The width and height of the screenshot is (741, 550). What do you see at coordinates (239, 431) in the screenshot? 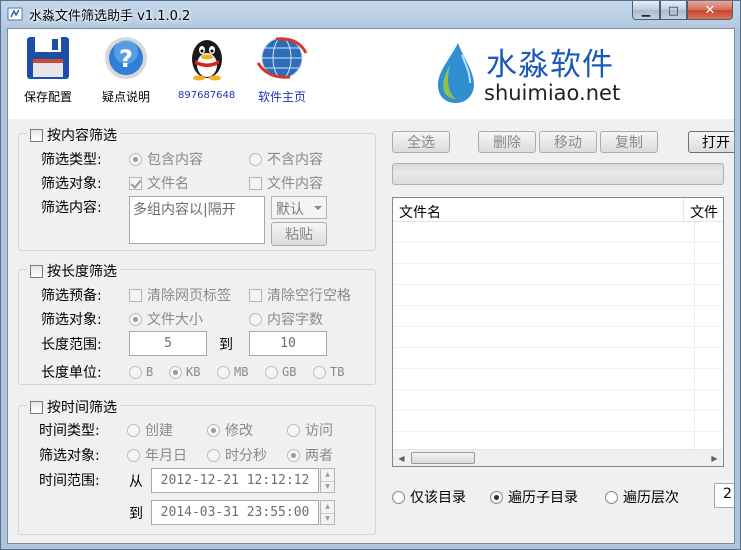
I see `radio-label: 修改` at bounding box center [239, 431].